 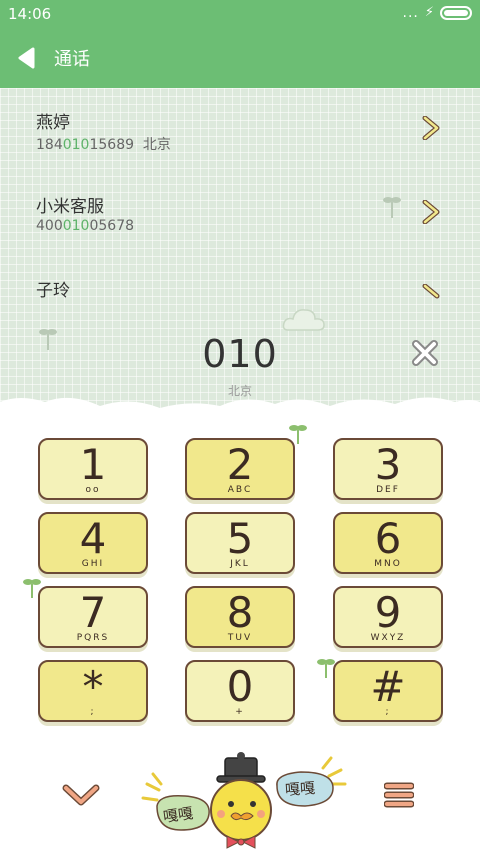 What do you see at coordinates (429, 12) in the screenshot?
I see `charging-icon: ⚡` at bounding box center [429, 12].